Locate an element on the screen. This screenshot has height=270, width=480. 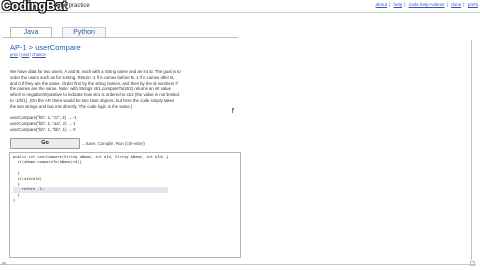
text-cursor-icon is located at coordinates (233, 110).